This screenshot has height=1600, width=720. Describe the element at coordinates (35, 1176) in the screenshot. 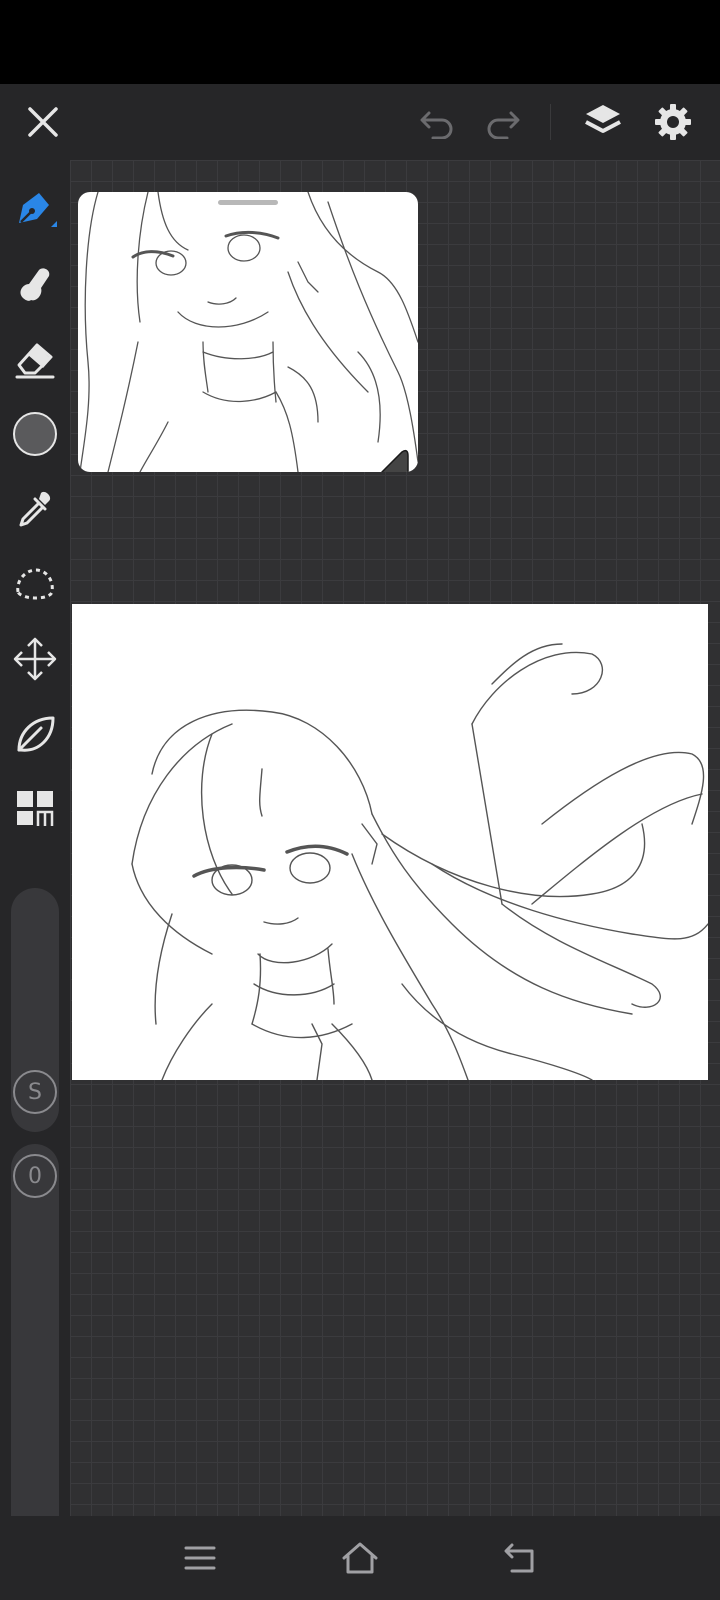

I see `opacity-slider-label: 0` at that location.